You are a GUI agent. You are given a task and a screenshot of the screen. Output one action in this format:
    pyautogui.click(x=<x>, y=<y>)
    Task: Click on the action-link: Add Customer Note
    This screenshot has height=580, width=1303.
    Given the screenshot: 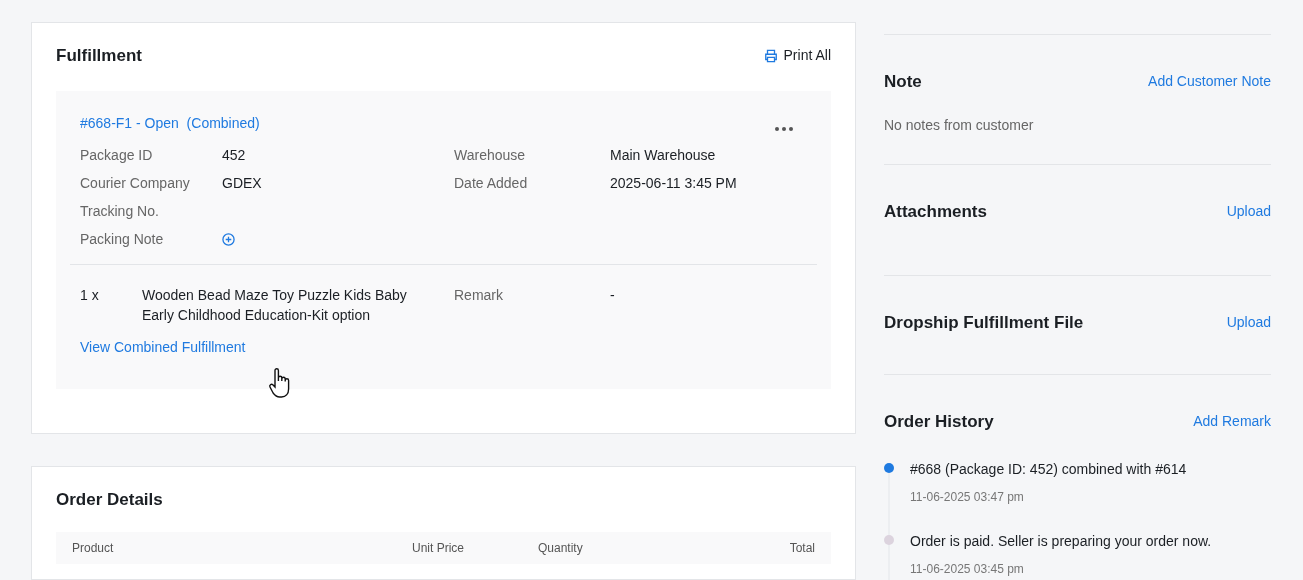 What is the action you would take?
    pyautogui.click(x=1209, y=82)
    